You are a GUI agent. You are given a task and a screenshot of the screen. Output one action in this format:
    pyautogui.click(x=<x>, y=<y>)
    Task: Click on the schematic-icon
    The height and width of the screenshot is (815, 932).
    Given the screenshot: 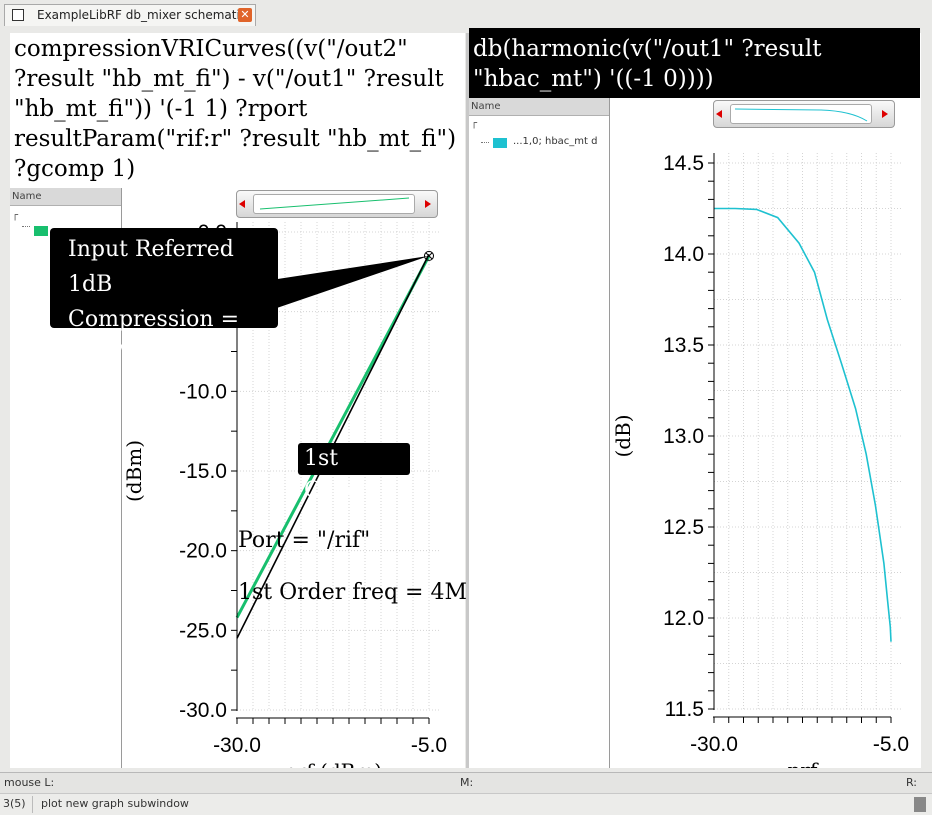 What is the action you would take?
    pyautogui.click(x=18, y=15)
    